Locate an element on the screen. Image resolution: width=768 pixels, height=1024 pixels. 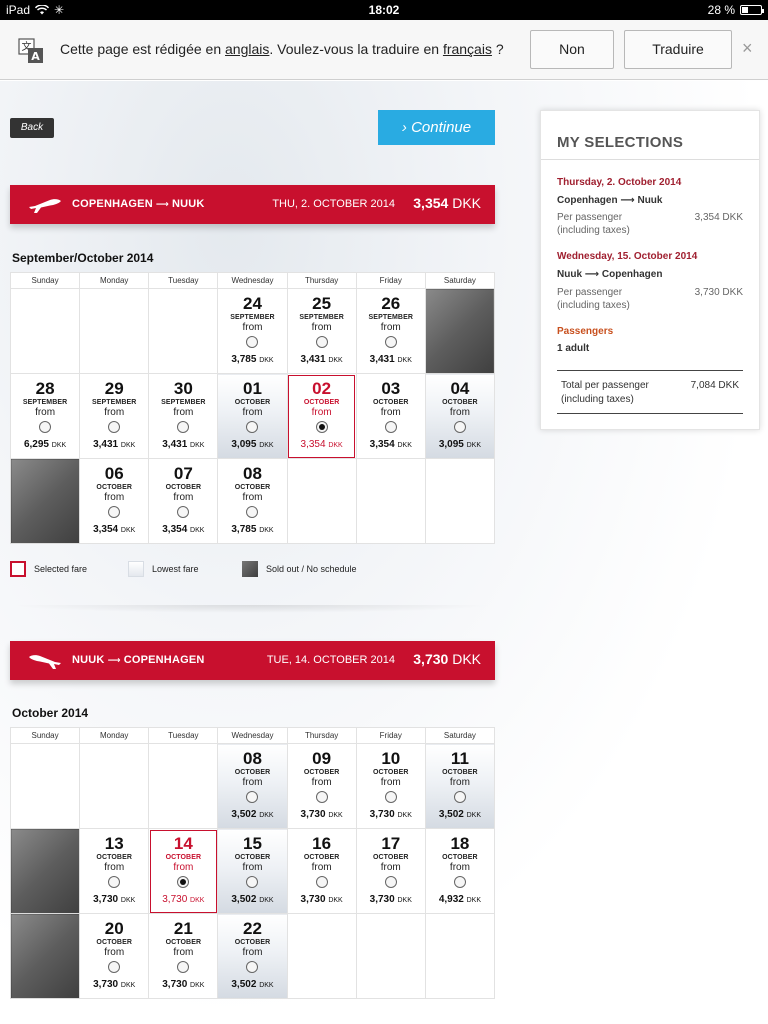
calendar-day-cell: 26 SEPTEMBER from 3,431 DKK is located at coordinates (390, 331).